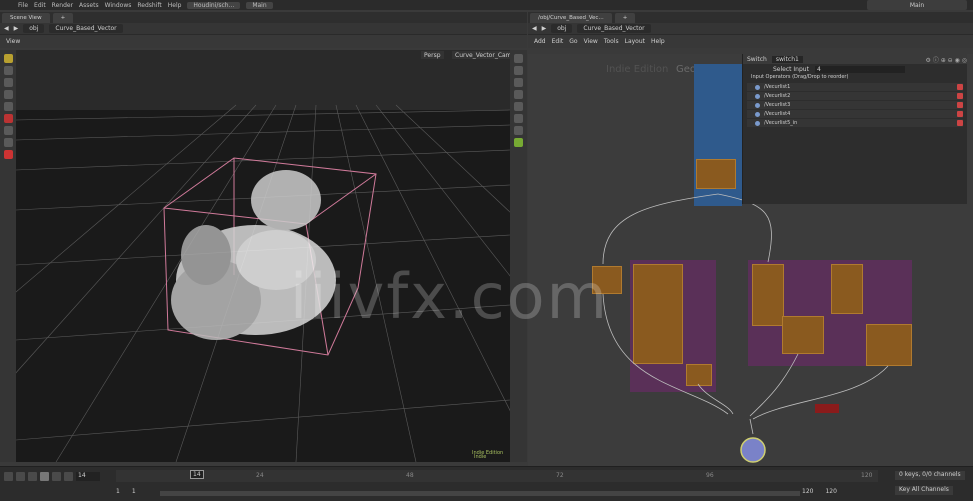 Image resolution: width=973 pixels, height=501 pixels. I want to click on input-operator-row: /Vecurlist4, so click(855, 114).